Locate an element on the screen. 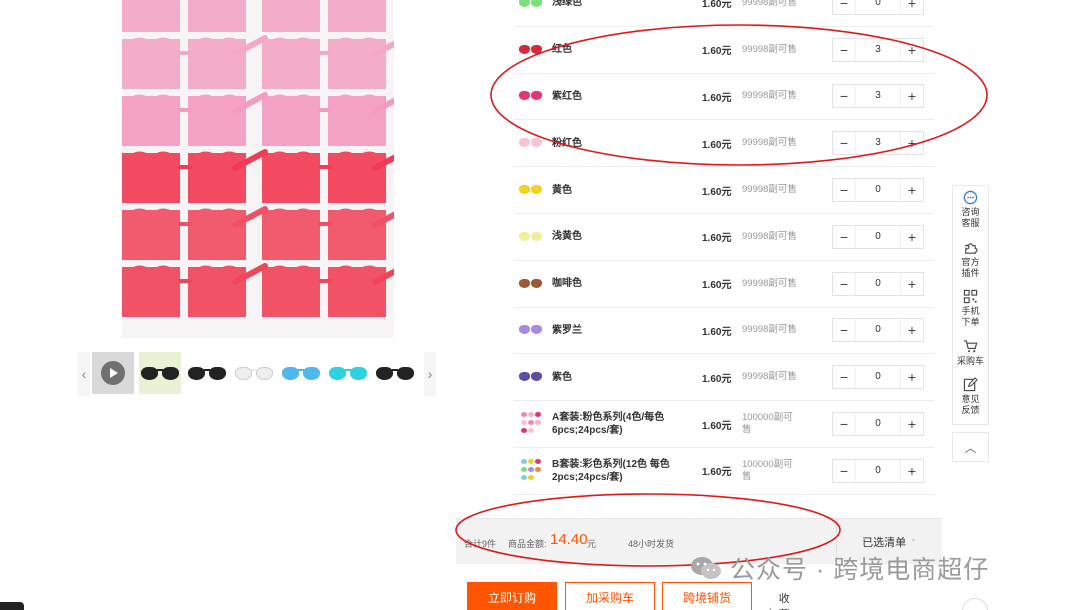 The width and height of the screenshot is (1080, 610). floating-round-button is located at coordinates (975, 604).